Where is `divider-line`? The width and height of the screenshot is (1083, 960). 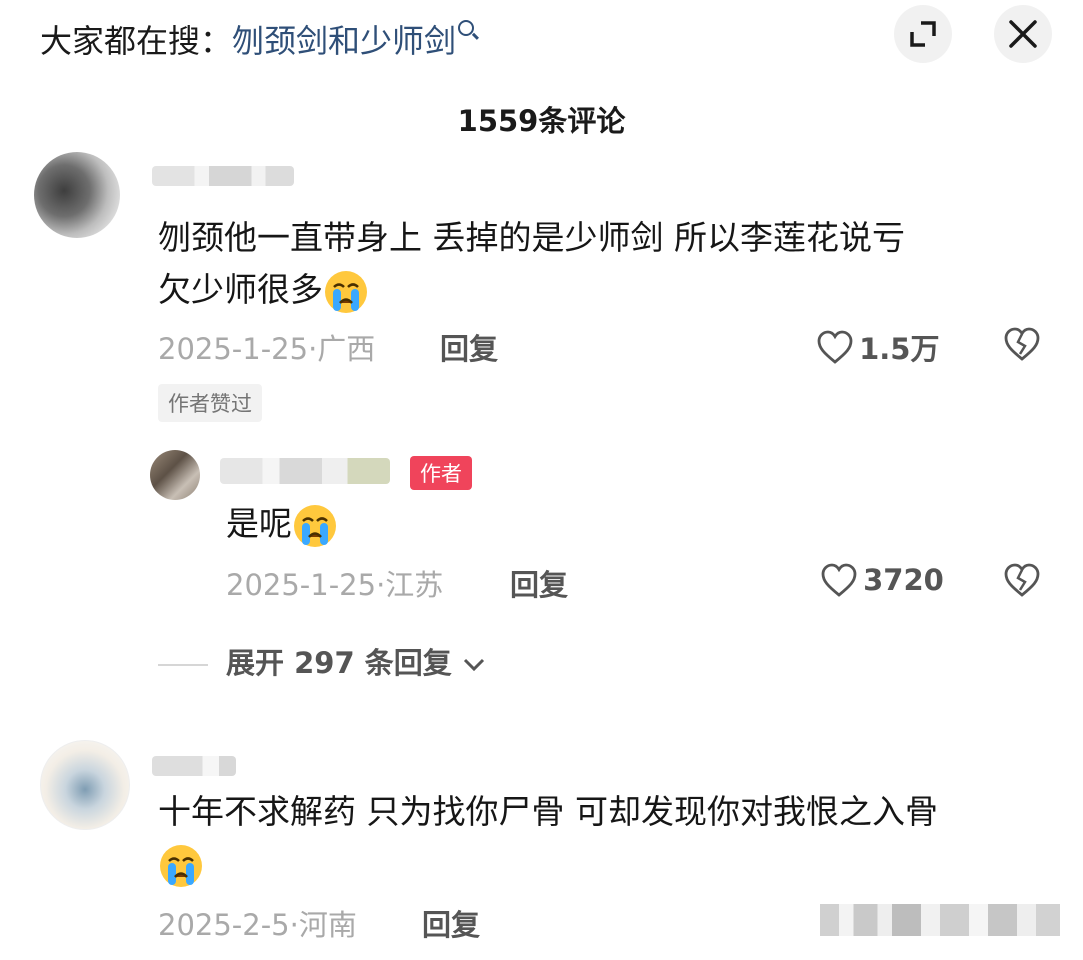 divider-line is located at coordinates (183, 665).